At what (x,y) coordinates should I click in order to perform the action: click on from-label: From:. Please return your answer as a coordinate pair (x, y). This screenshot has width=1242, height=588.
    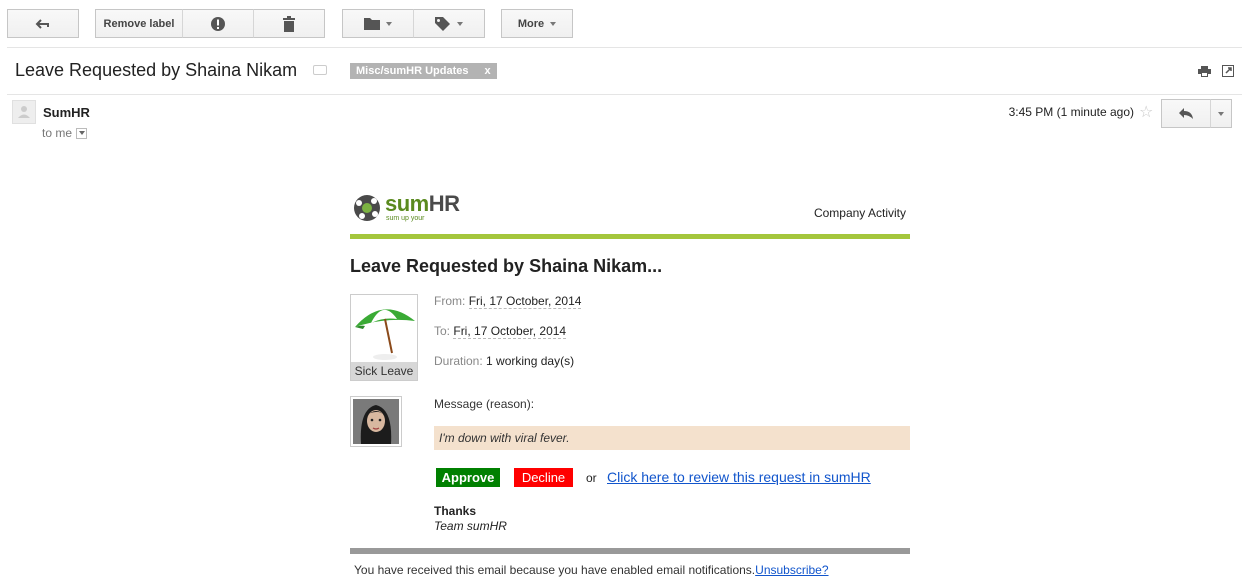
    Looking at the image, I should click on (450, 301).